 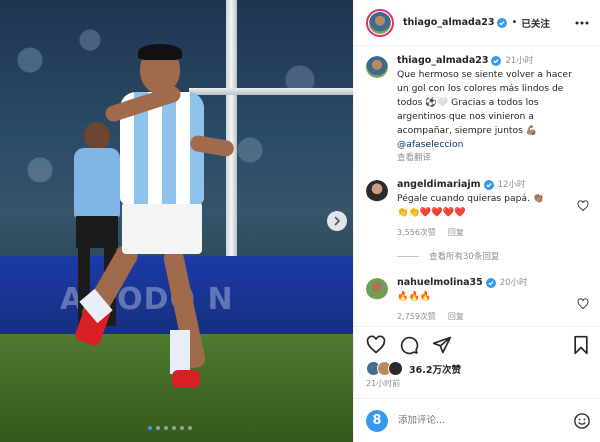 What do you see at coordinates (535, 23) in the screenshot?
I see `following-button: 已关注` at bounding box center [535, 23].